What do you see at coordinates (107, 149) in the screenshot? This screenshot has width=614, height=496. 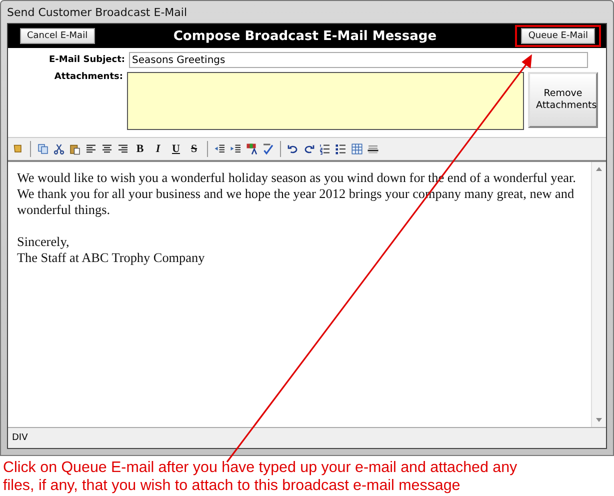 I see `align-center-icon` at bounding box center [107, 149].